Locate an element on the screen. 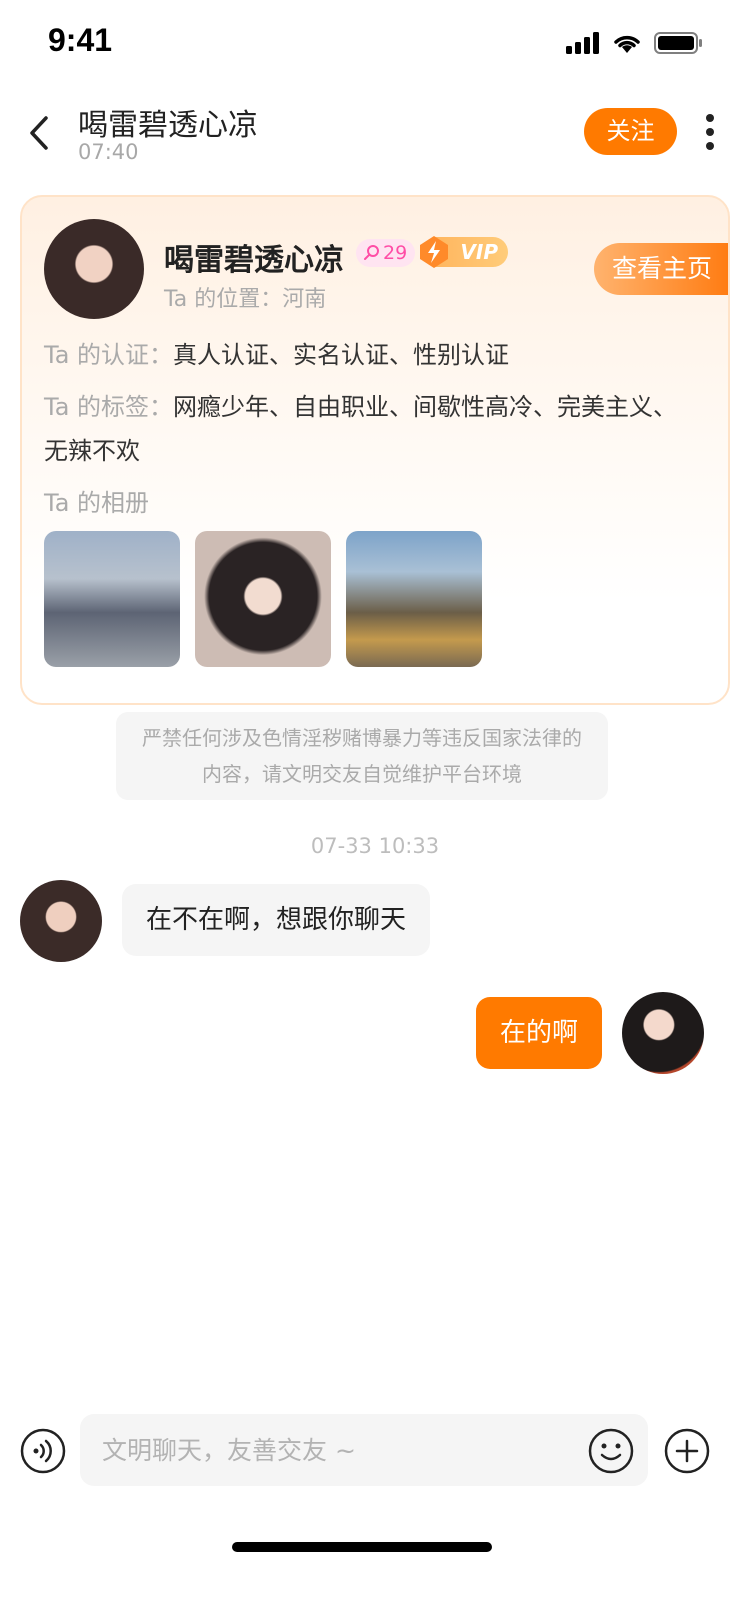  album-photos is located at coordinates (263, 599).